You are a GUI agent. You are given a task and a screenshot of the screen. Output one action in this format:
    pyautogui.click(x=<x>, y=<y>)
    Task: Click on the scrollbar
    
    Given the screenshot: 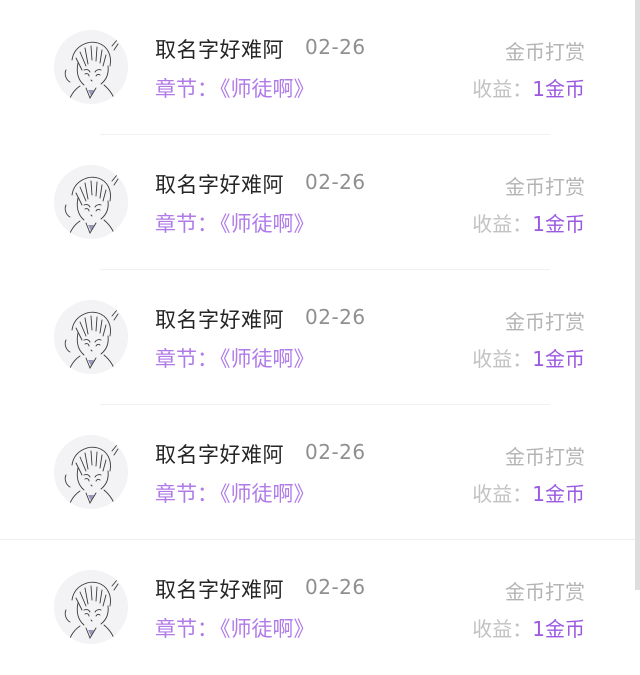 What is the action you would take?
    pyautogui.click(x=637, y=295)
    